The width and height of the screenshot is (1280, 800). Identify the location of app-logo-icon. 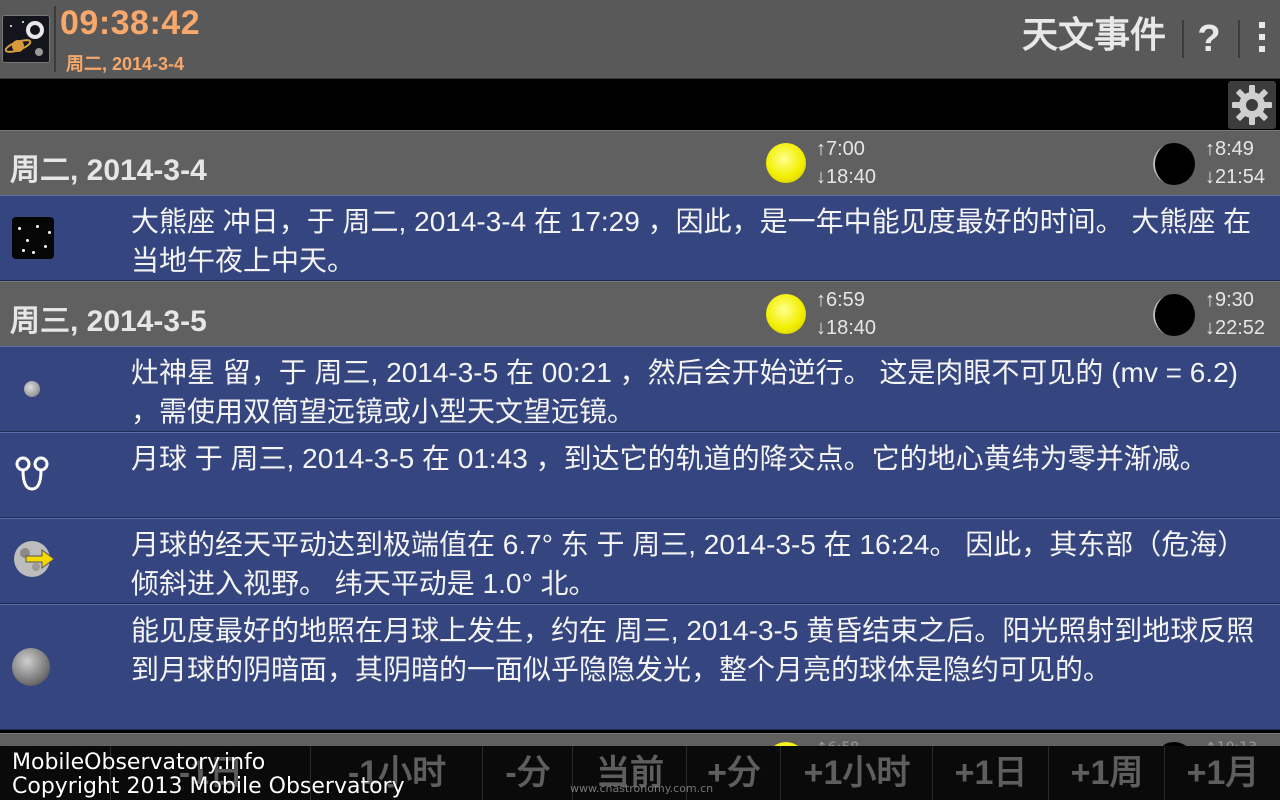
(26, 39).